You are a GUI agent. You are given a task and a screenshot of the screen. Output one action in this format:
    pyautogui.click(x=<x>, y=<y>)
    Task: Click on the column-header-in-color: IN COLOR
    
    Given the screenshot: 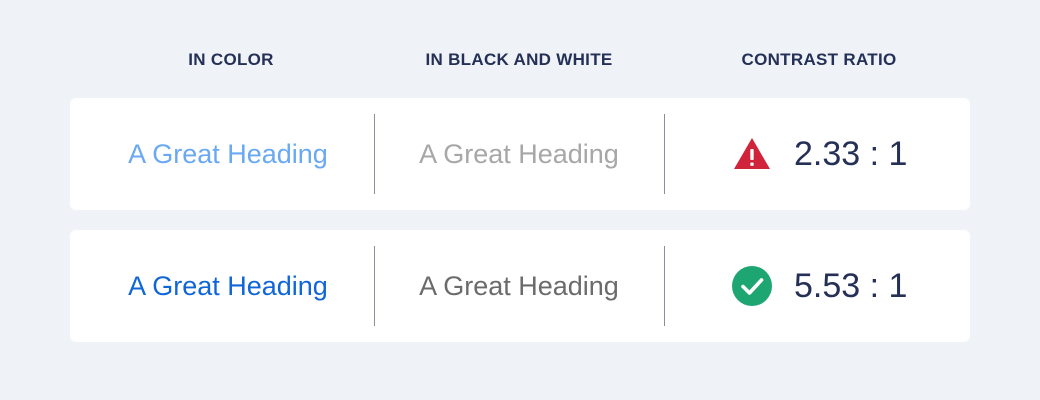 What is the action you would take?
    pyautogui.click(x=231, y=59)
    